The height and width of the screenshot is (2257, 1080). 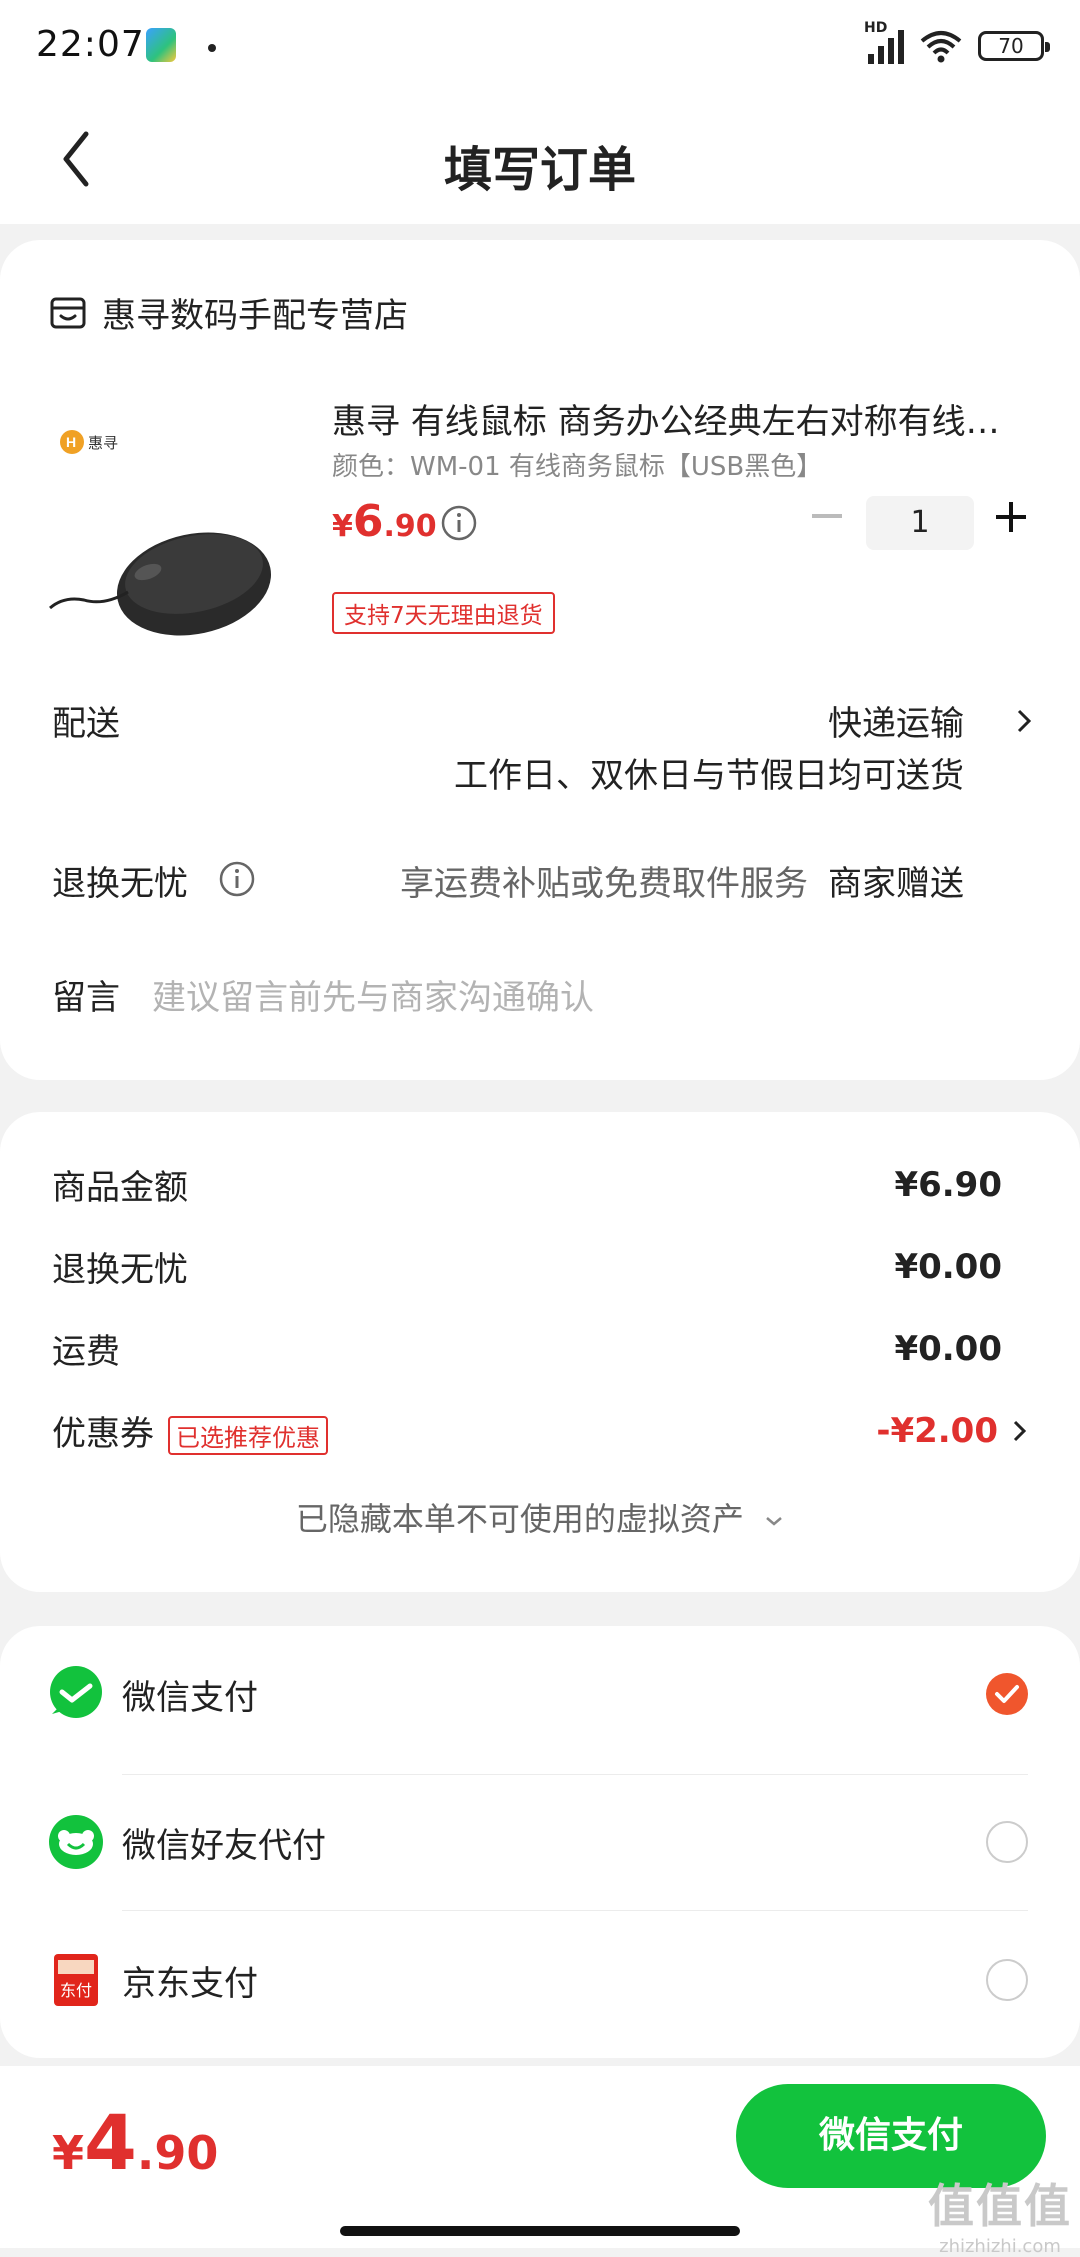 I want to click on payment-option-jd: 东付 京东支付, so click(x=540, y=1980).